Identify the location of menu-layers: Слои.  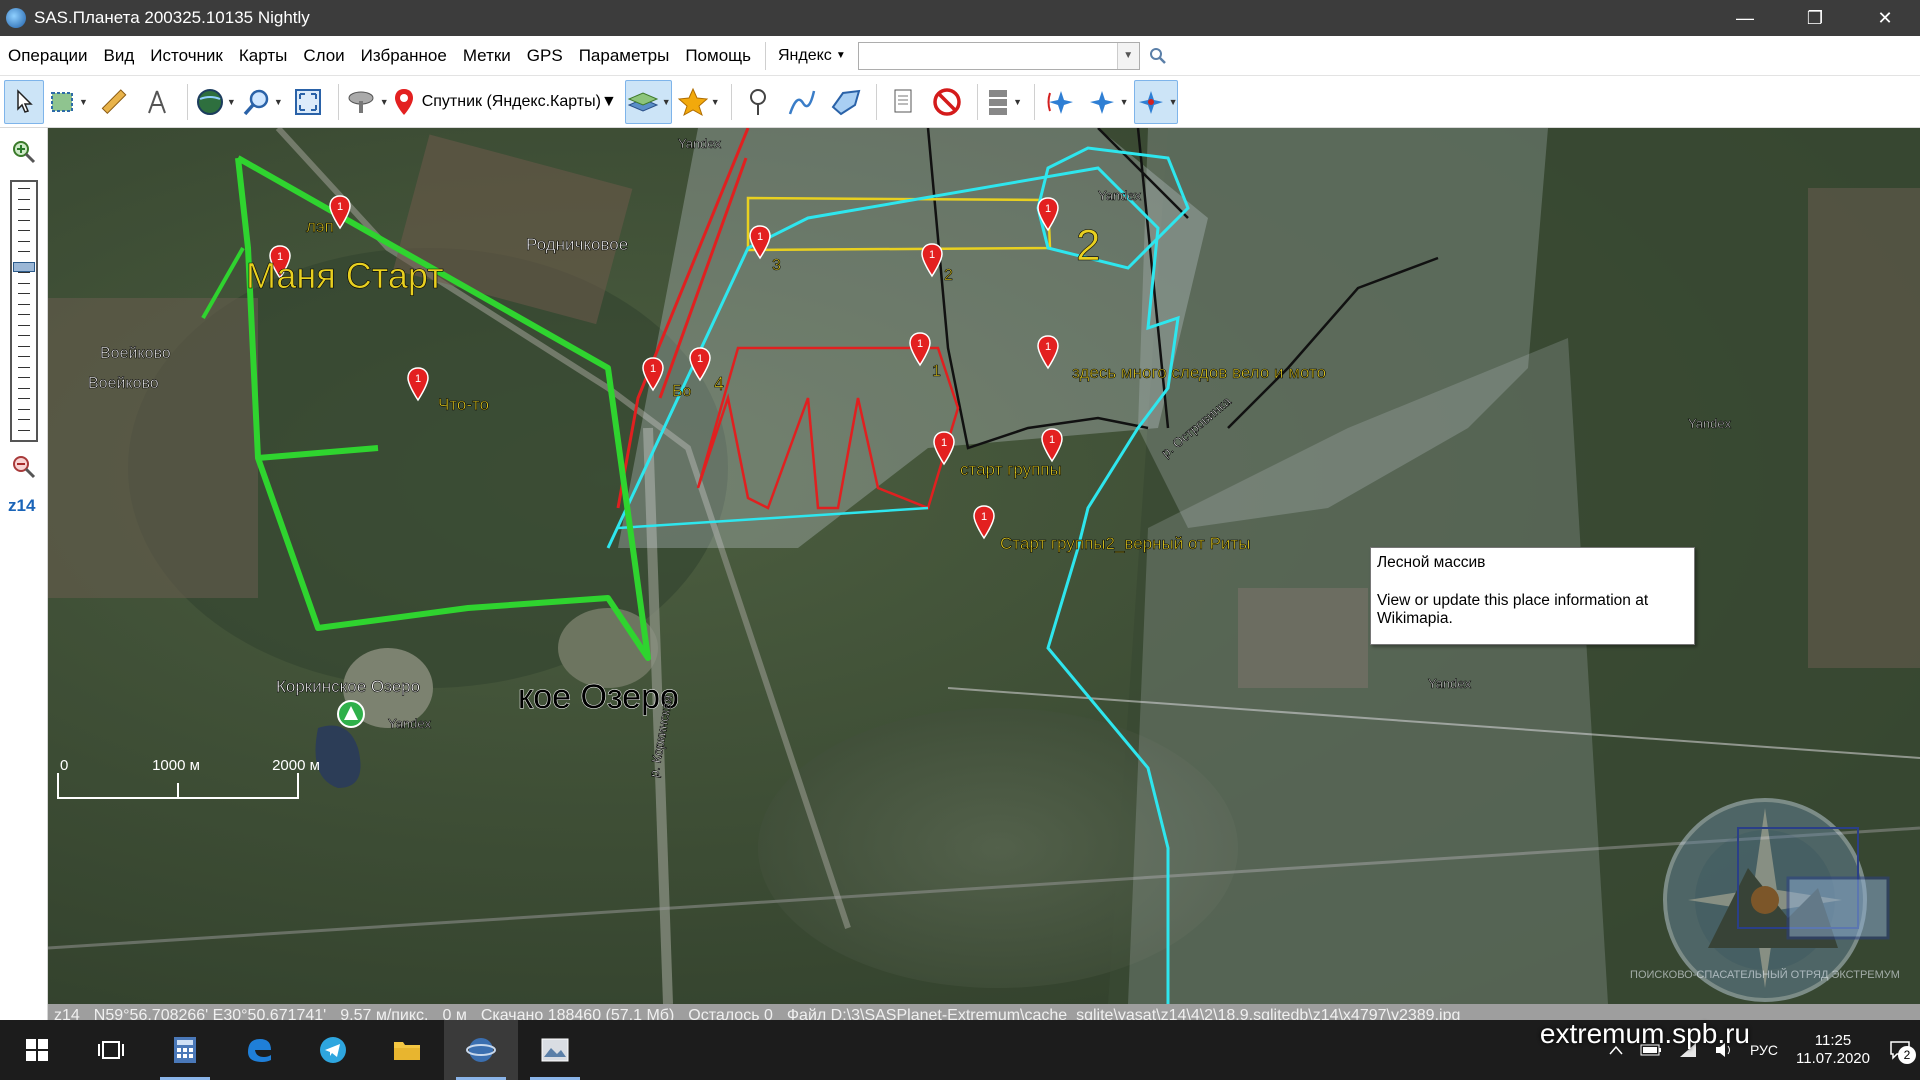
(323, 56).